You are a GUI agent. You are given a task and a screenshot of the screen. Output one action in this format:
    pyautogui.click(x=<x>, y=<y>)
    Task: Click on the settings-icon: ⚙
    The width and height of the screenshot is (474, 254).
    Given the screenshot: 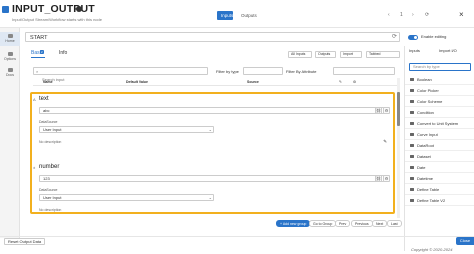 What is the action you would take?
    pyautogui.click(x=354, y=82)
    